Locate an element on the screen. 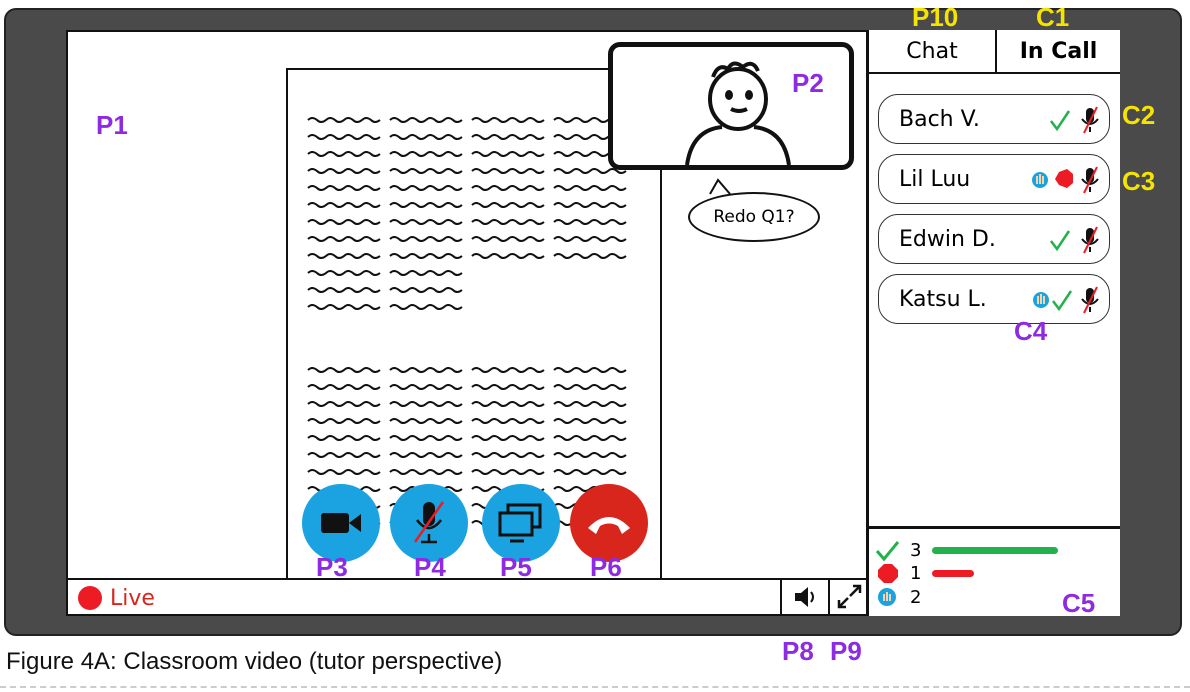 This screenshot has width=1190, height=692. participant-name: Bach V. is located at coordinates (939, 119).